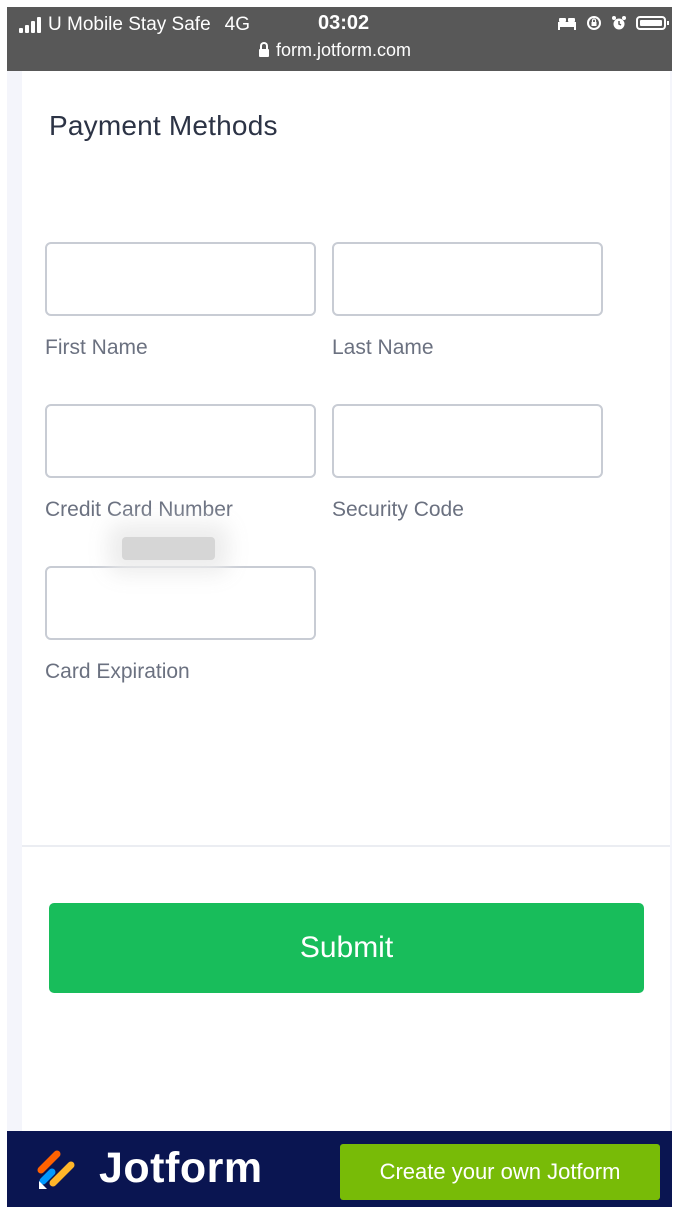 This screenshot has width=679, height=1207. I want to click on alarm-icon, so click(619, 23).